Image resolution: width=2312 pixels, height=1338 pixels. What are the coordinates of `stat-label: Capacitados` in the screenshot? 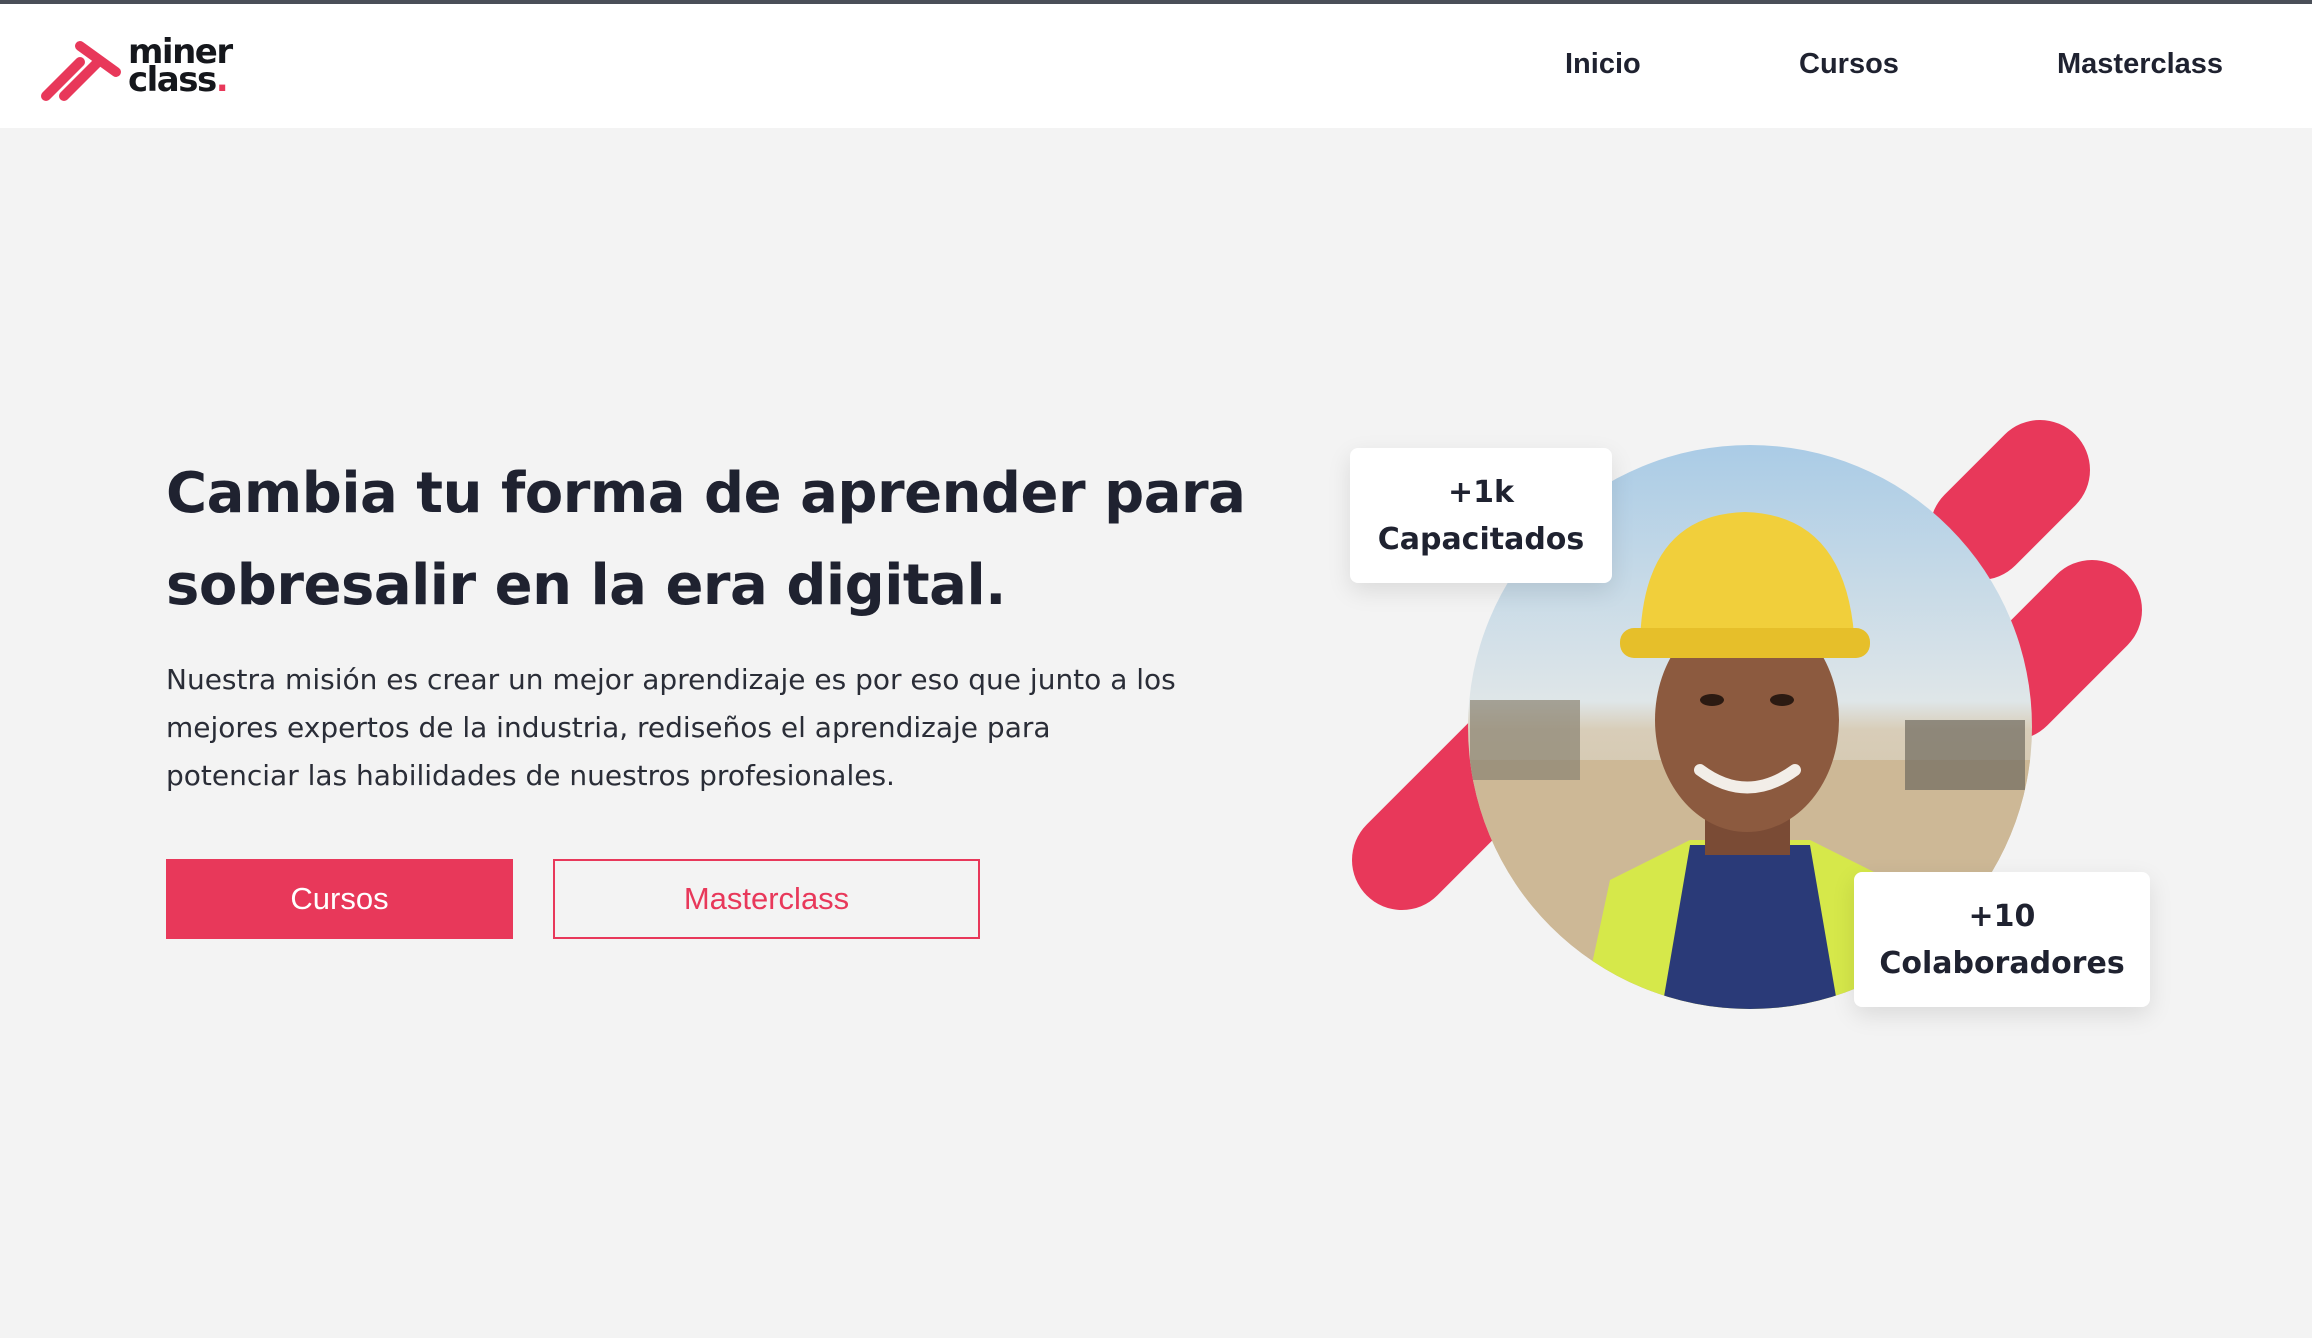 It's located at (1481, 539).